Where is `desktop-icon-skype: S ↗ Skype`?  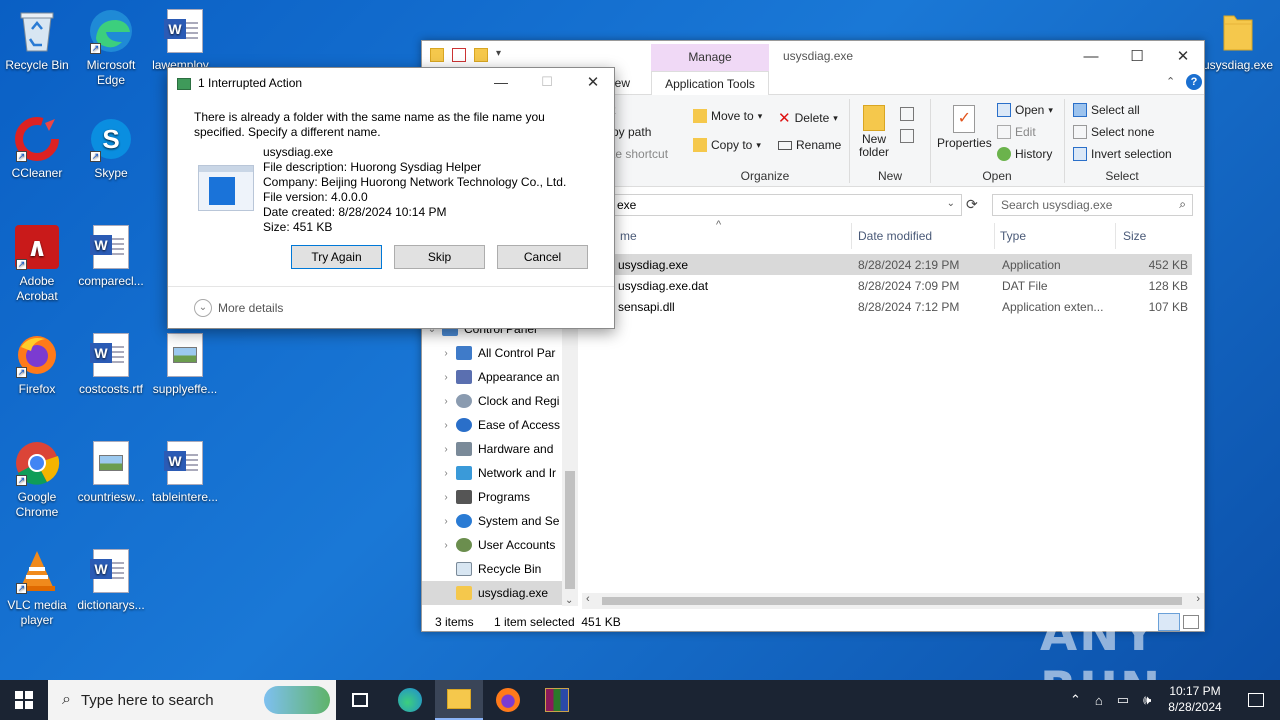
desktop-icon-skype: S ↗ Skype is located at coordinates (111, 148).